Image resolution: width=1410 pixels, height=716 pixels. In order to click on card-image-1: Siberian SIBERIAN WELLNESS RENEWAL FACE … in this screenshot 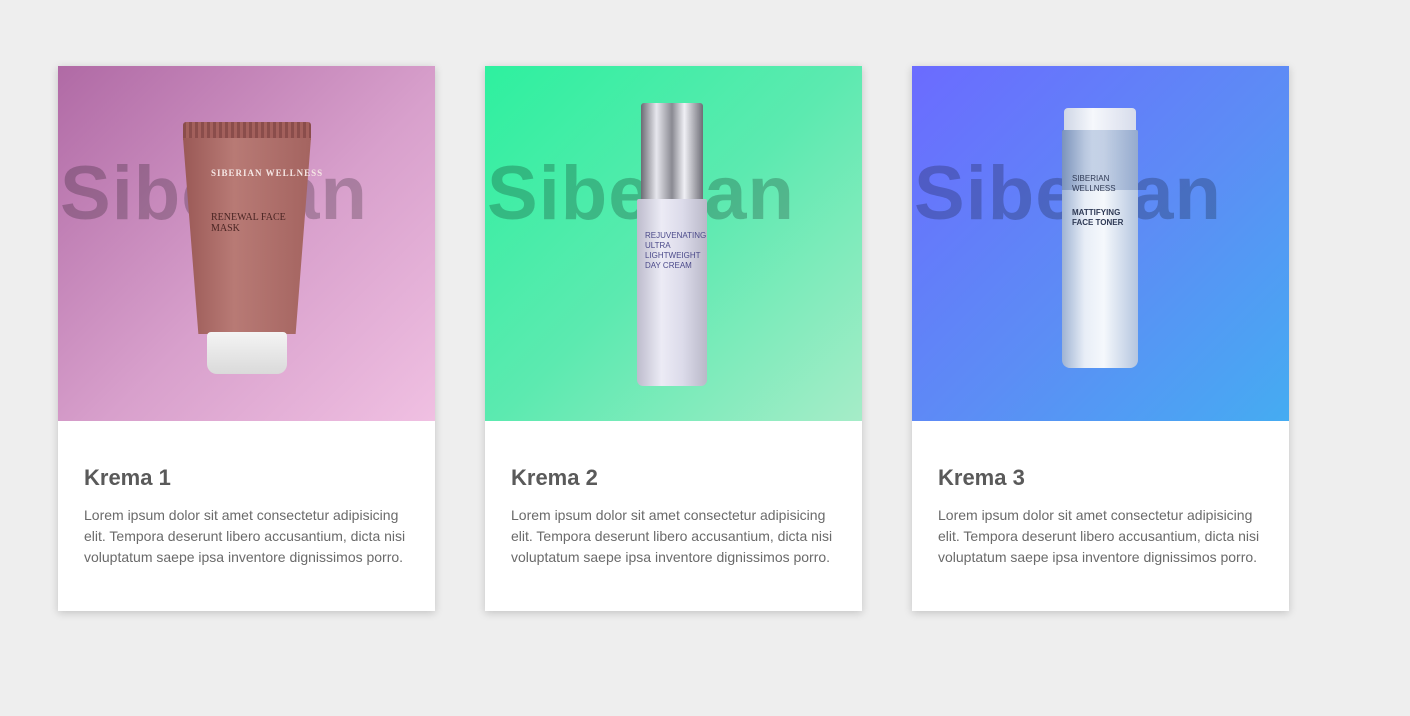, I will do `click(246, 243)`.